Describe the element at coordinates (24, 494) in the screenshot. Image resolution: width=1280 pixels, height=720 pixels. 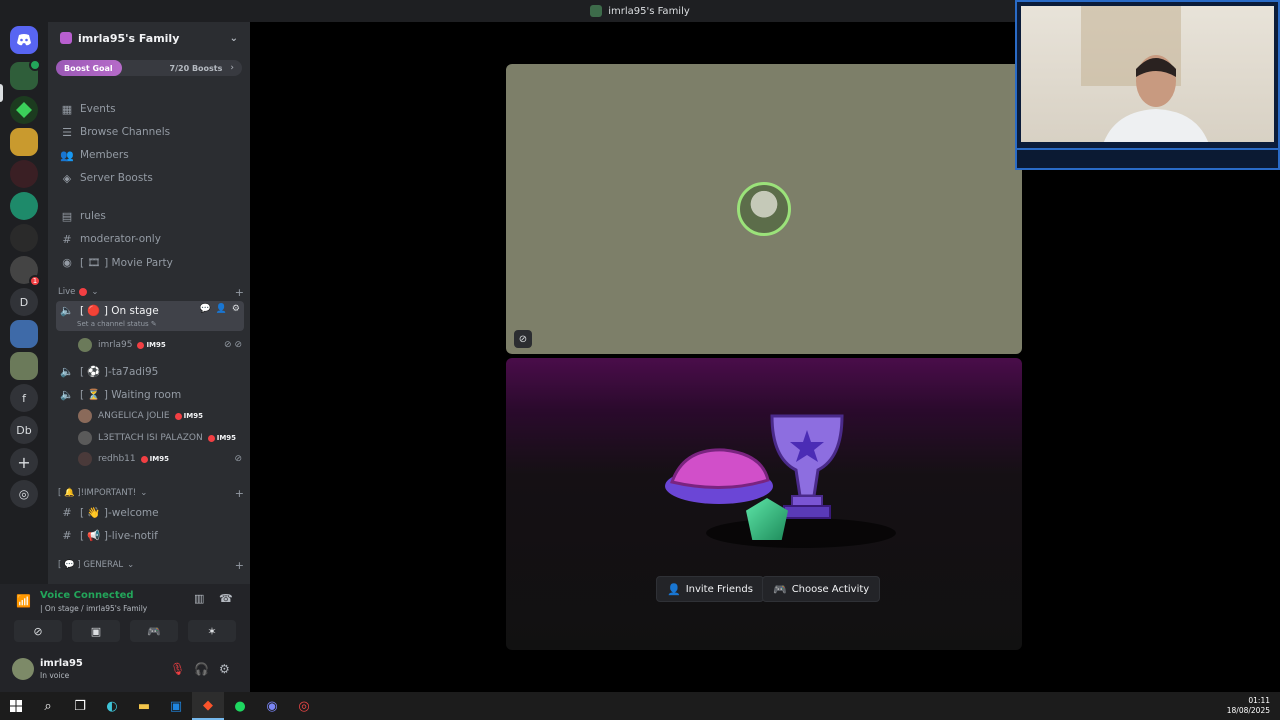
I see `explore-compass-icon: ◎` at that location.